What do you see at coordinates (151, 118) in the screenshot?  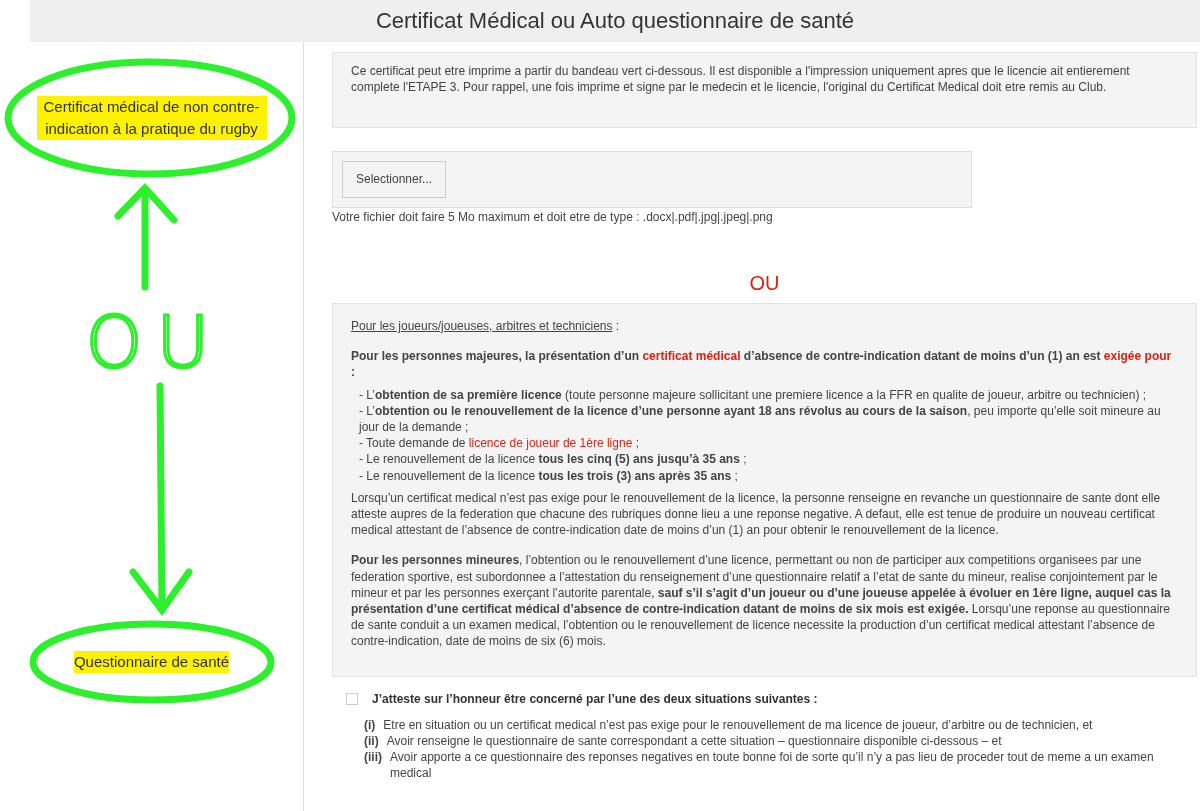 I see `annotation-label: Certificat médical de non contre-indication à la pratique du rugby` at bounding box center [151, 118].